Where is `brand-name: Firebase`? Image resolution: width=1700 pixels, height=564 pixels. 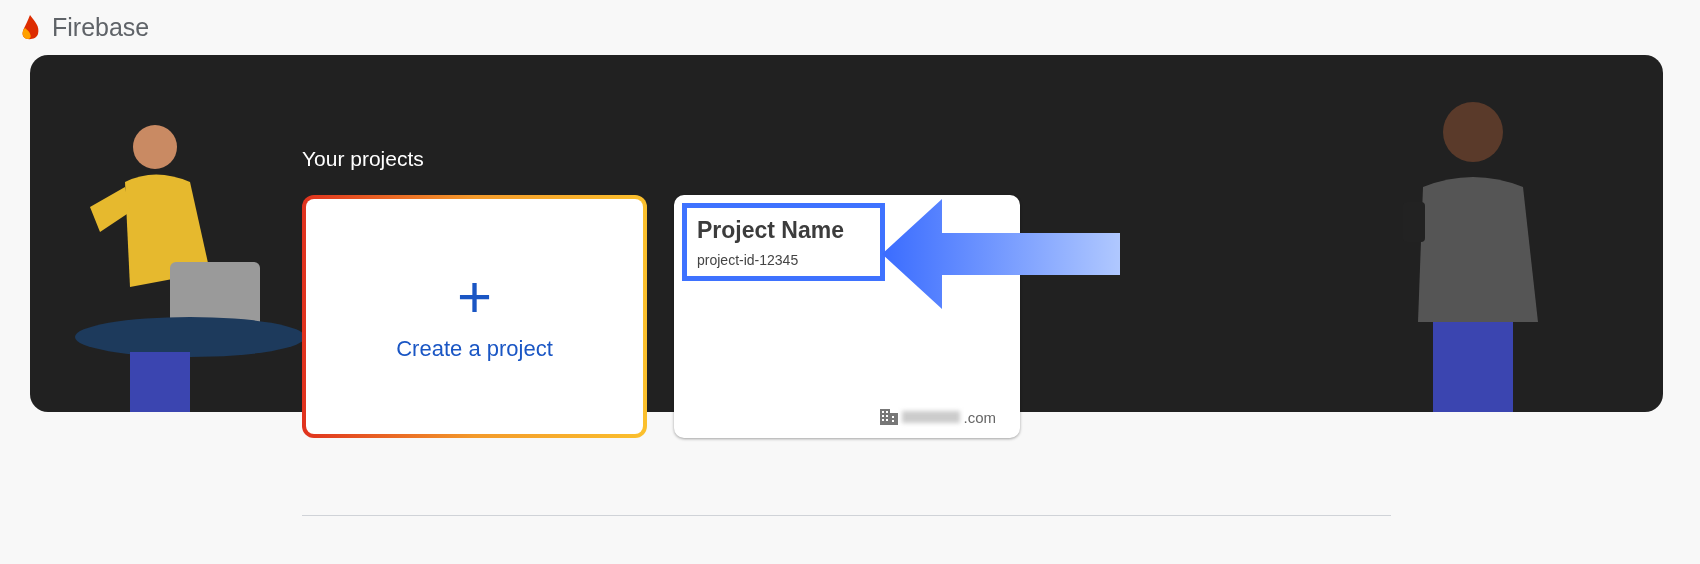
brand-name: Firebase is located at coordinates (101, 27).